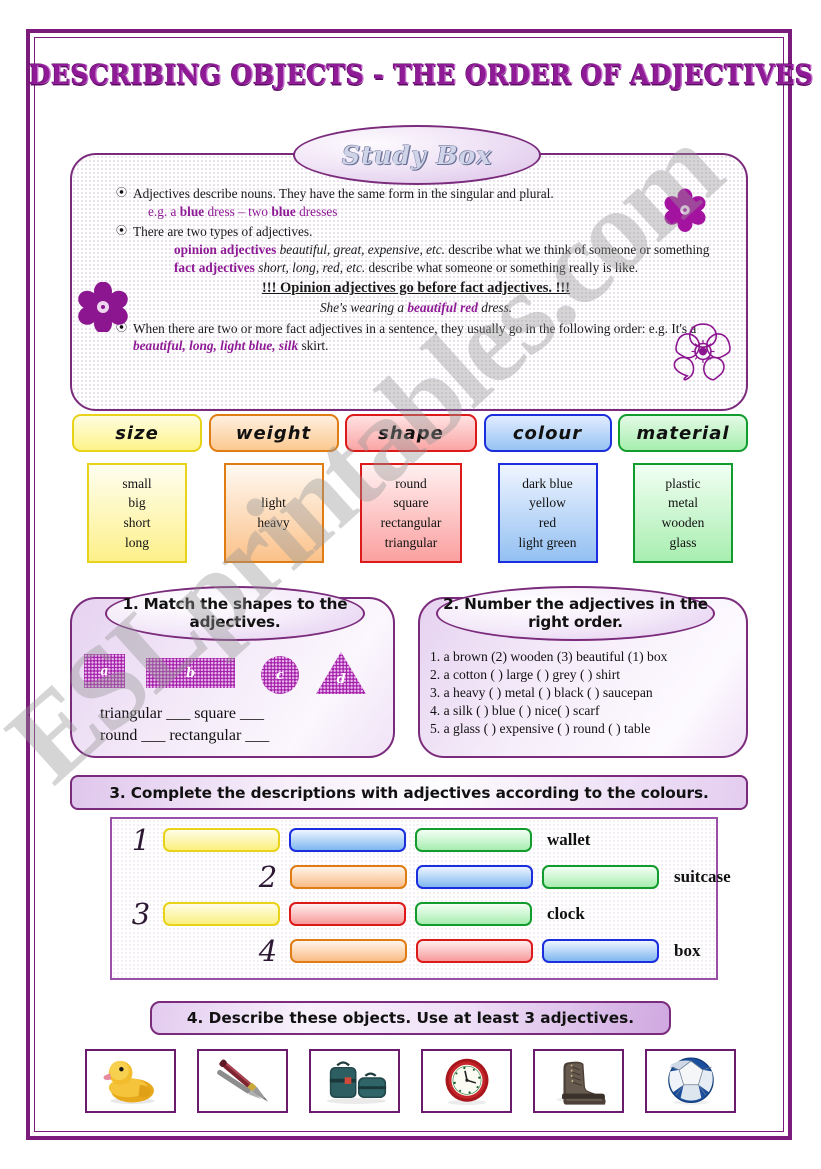 The height and width of the screenshot is (1169, 821). Describe the element at coordinates (238, 212) in the screenshot. I see `eg-mid: dress – two` at that location.